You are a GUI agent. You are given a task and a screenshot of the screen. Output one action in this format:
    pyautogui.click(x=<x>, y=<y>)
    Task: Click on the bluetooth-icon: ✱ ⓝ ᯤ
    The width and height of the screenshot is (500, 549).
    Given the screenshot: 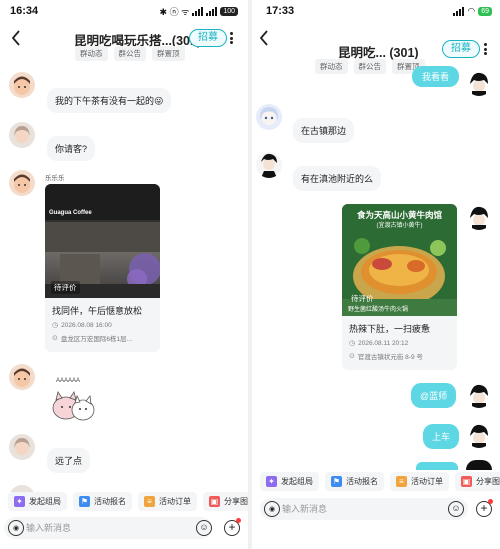 What is the action you would take?
    pyautogui.click(x=174, y=11)
    